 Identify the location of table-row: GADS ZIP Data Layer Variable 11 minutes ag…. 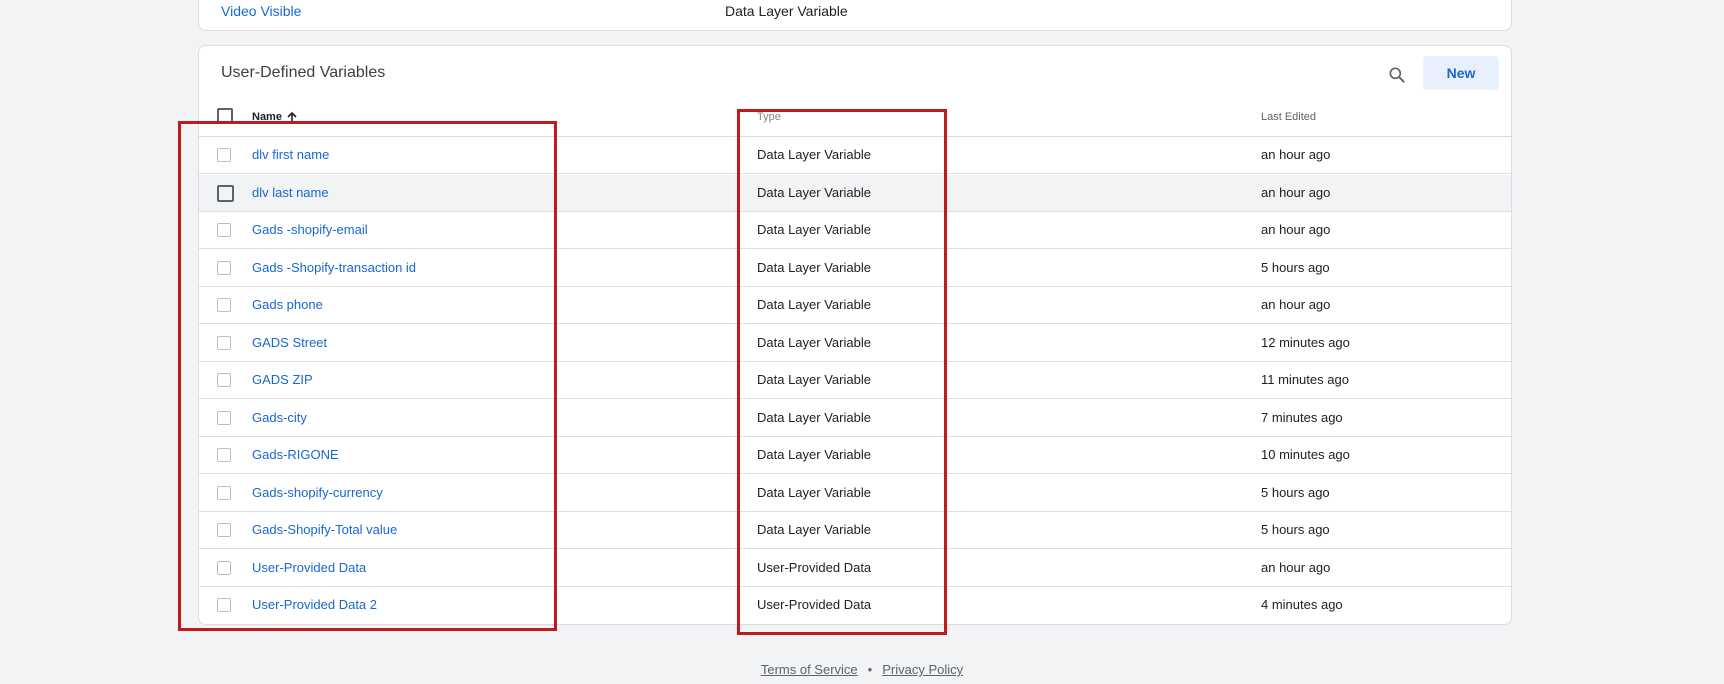
(855, 380).